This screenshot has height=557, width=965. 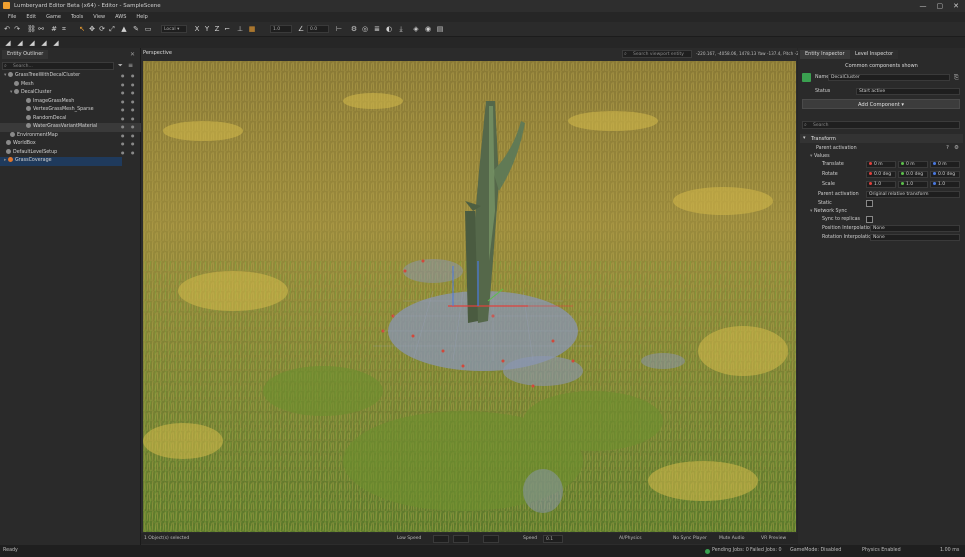 What do you see at coordinates (75, 136) in the screenshot?
I see `list-item: EnvironmentMap ● ●` at bounding box center [75, 136].